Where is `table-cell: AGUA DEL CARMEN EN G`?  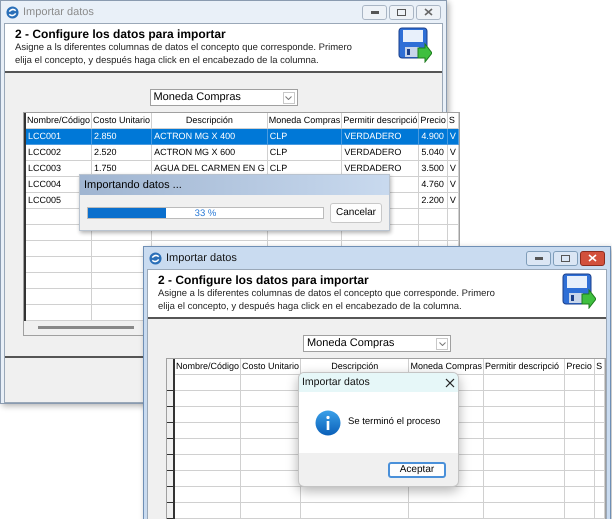
table-cell: AGUA DEL CARMEN EN G is located at coordinates (209, 167).